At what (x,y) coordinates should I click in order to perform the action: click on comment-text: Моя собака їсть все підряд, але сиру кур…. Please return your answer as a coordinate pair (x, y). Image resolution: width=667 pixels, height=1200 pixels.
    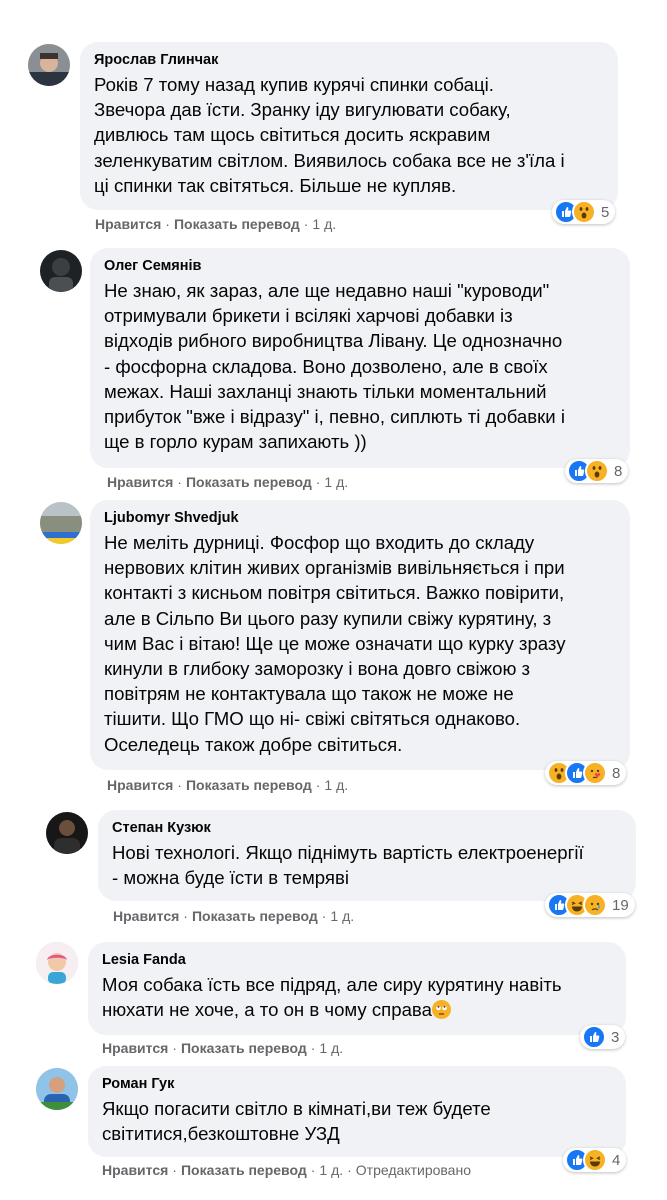
    Looking at the image, I should click on (357, 997).